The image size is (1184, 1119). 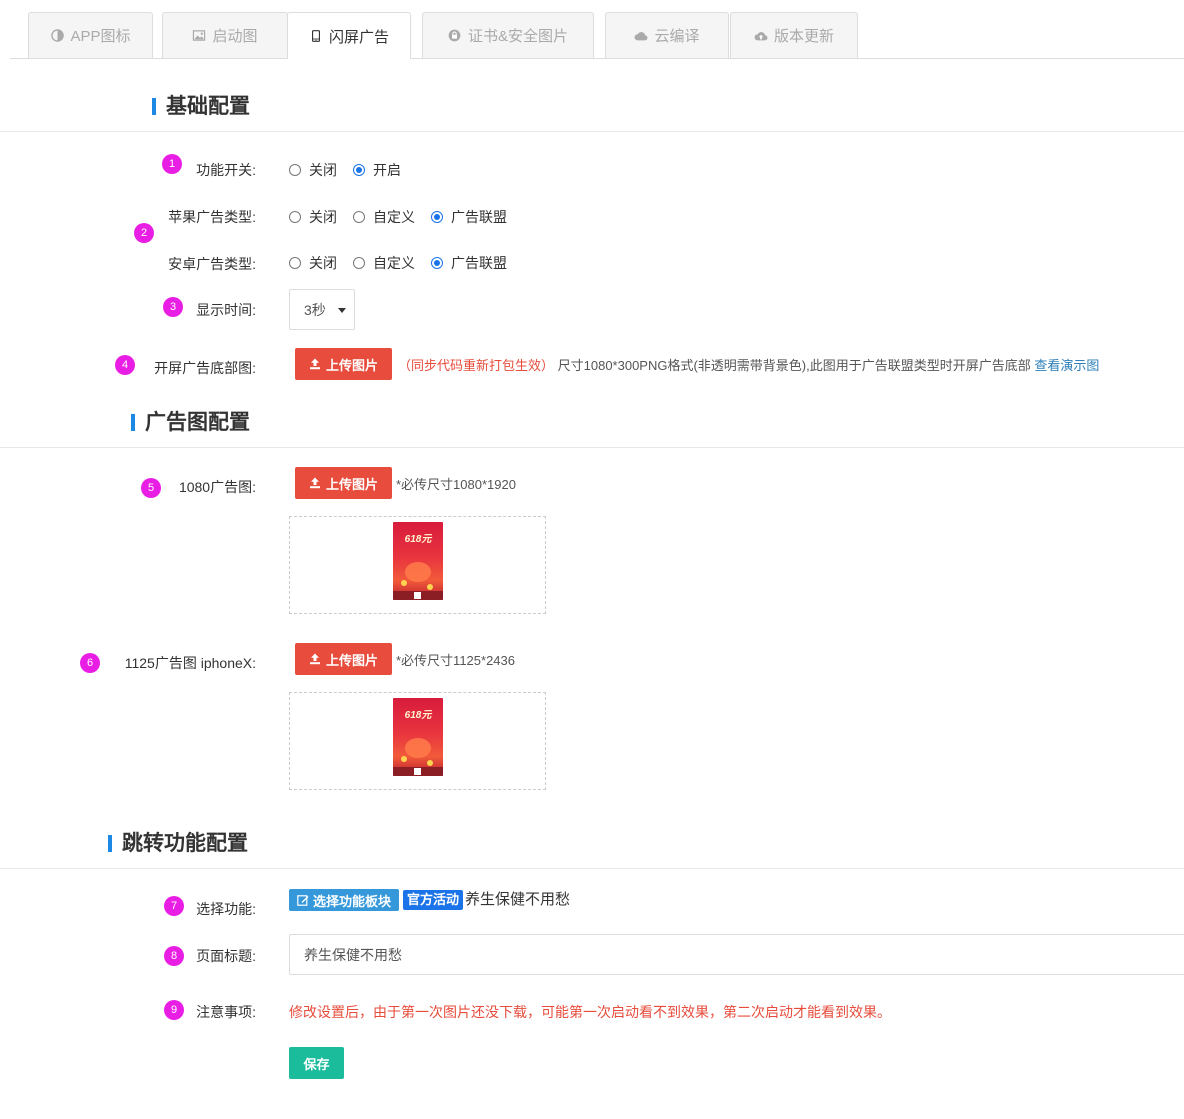 I want to click on notice-label: 注意事项:, so click(x=226, y=1012).